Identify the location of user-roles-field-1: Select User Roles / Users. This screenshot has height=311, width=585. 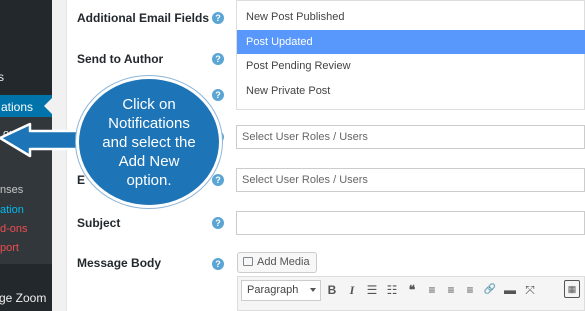
(410, 137).